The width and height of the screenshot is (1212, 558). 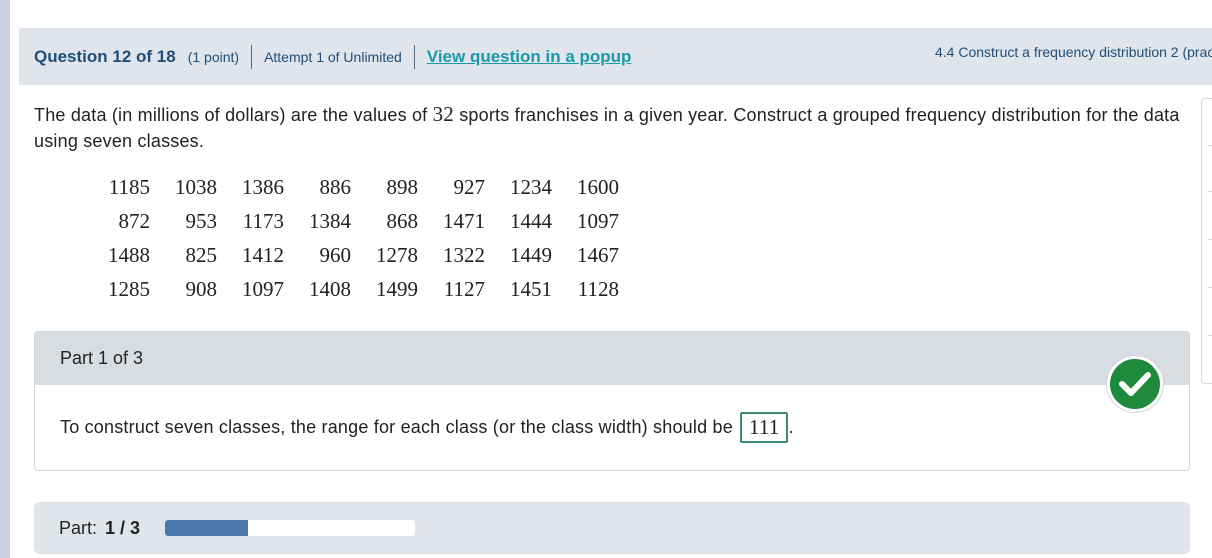 What do you see at coordinates (357, 289) in the screenshot?
I see `data-row: 1285 908 1097 1408 1499 1127 1451 1128` at bounding box center [357, 289].